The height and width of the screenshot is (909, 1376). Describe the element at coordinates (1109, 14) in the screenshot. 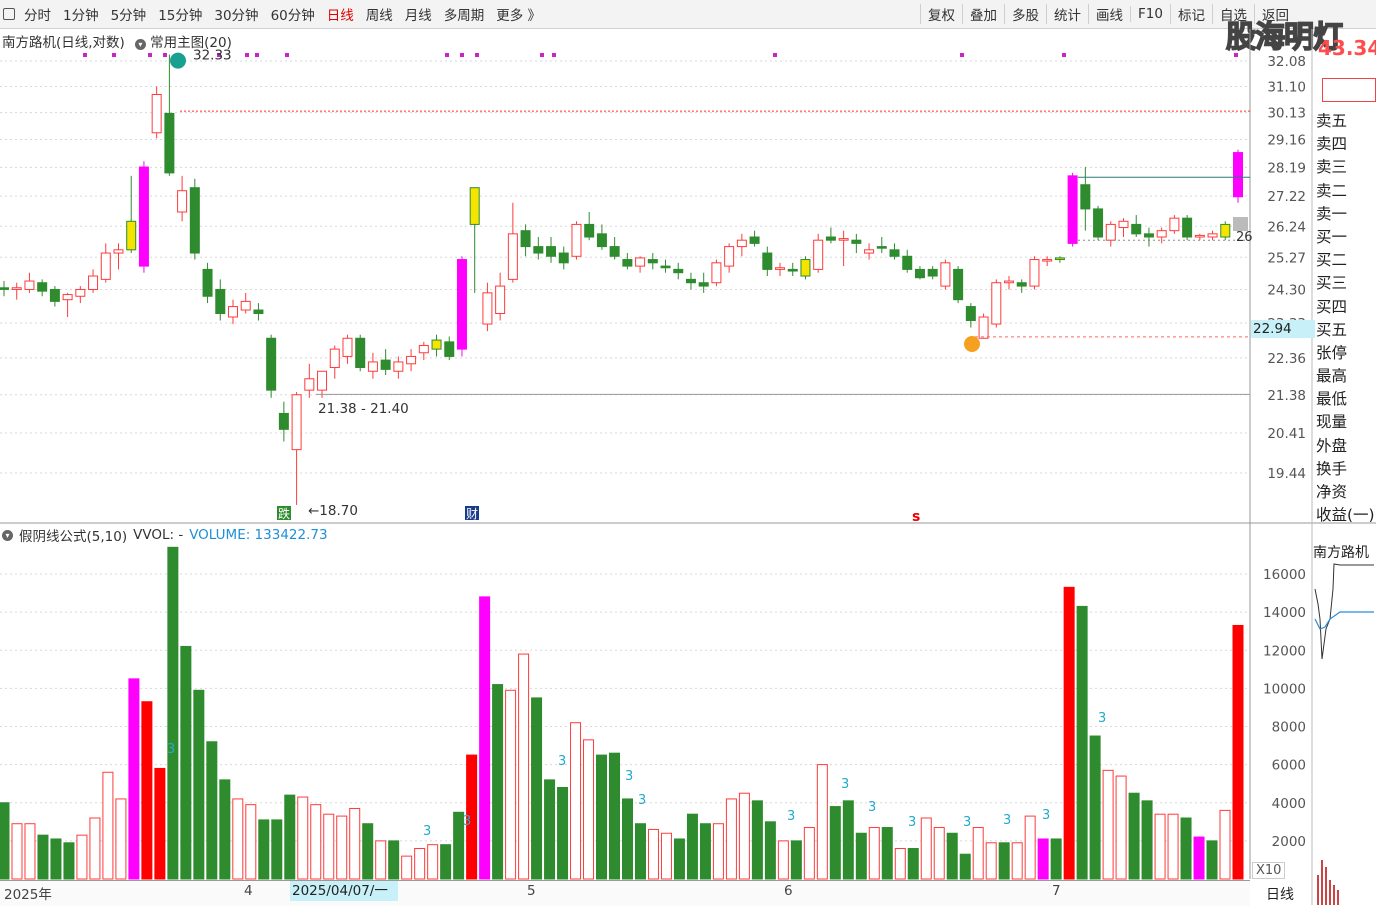

I see `tool-button-4: 画线` at that location.